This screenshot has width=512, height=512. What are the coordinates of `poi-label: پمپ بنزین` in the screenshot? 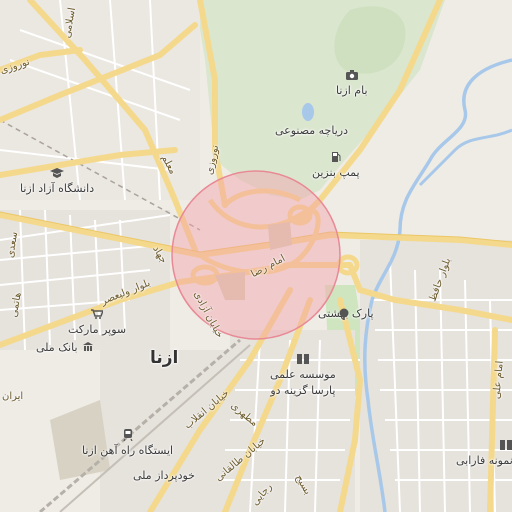 It's located at (336, 172).